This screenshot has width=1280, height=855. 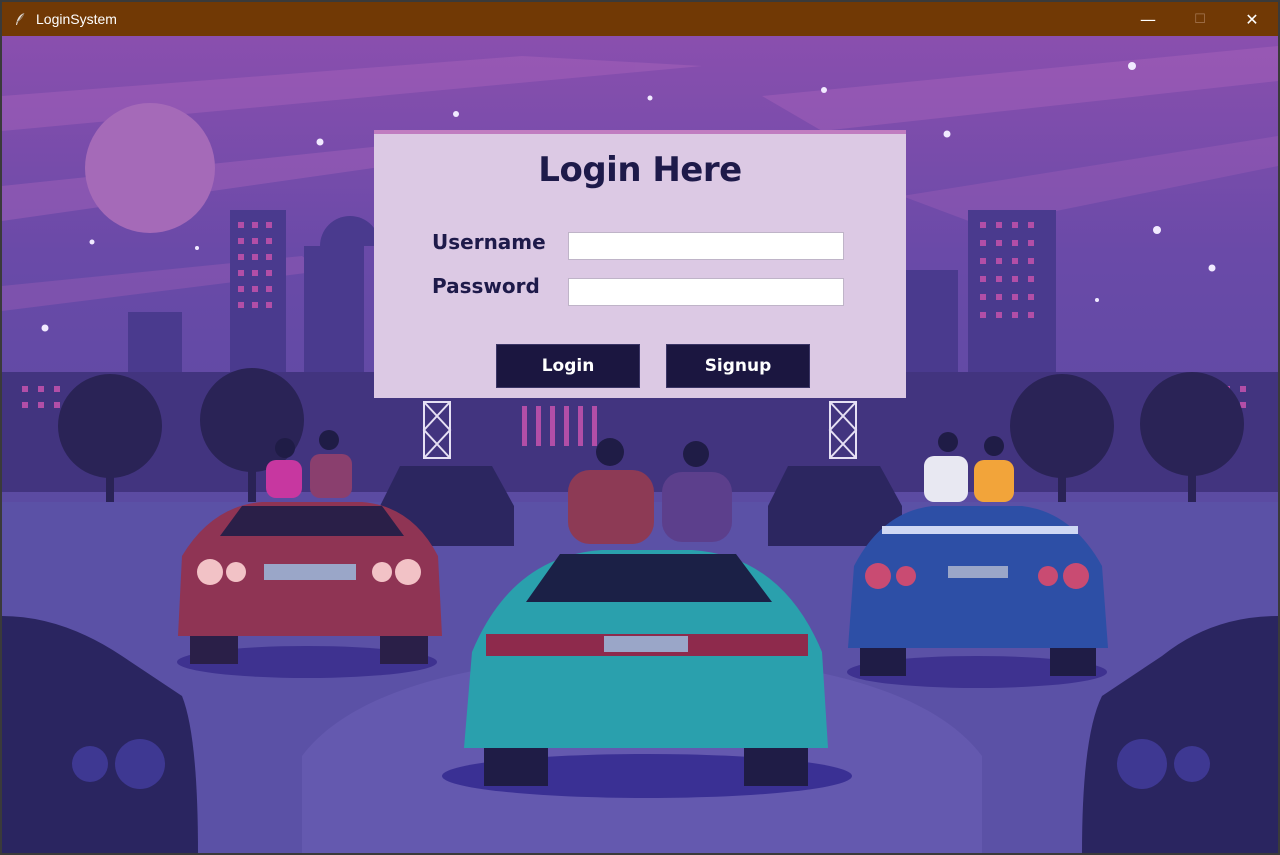 What do you see at coordinates (76, 19) in the screenshot?
I see `window-title: LoginSystem` at bounding box center [76, 19].